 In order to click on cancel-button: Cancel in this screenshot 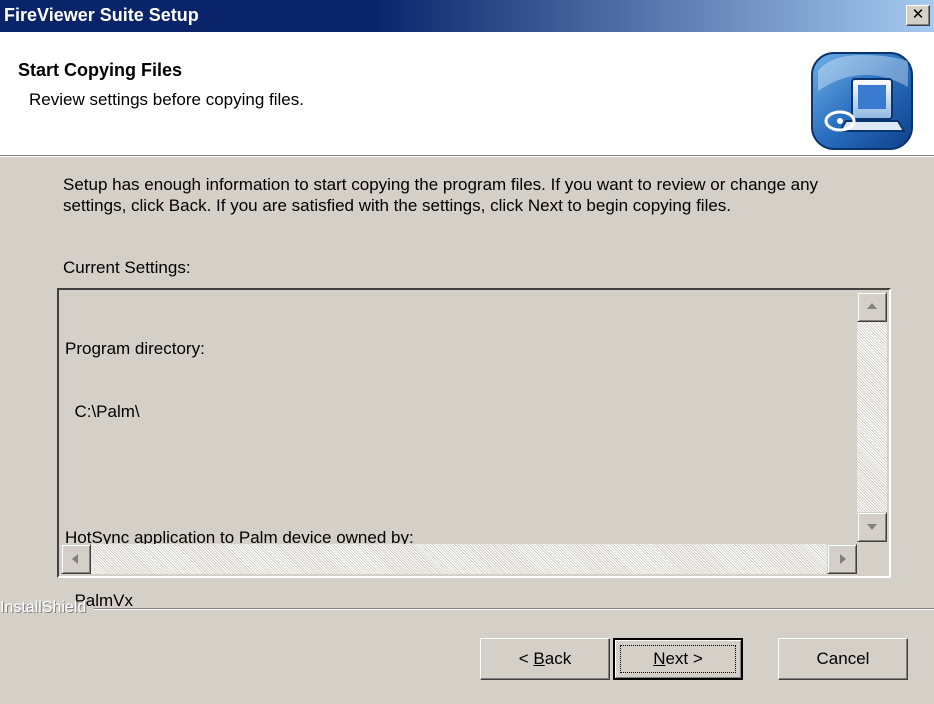, I will do `click(843, 659)`.